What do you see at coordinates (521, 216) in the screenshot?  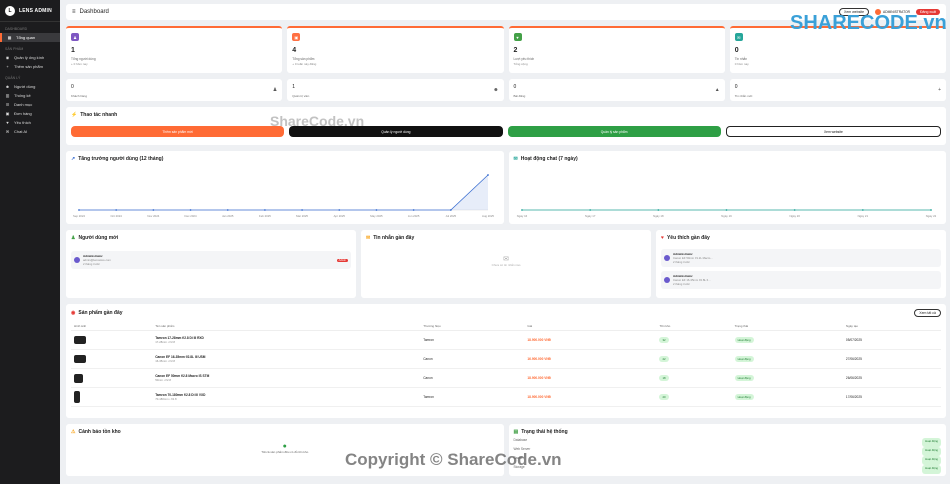 I see `x-tick-label: Ngày 16` at bounding box center [521, 216].